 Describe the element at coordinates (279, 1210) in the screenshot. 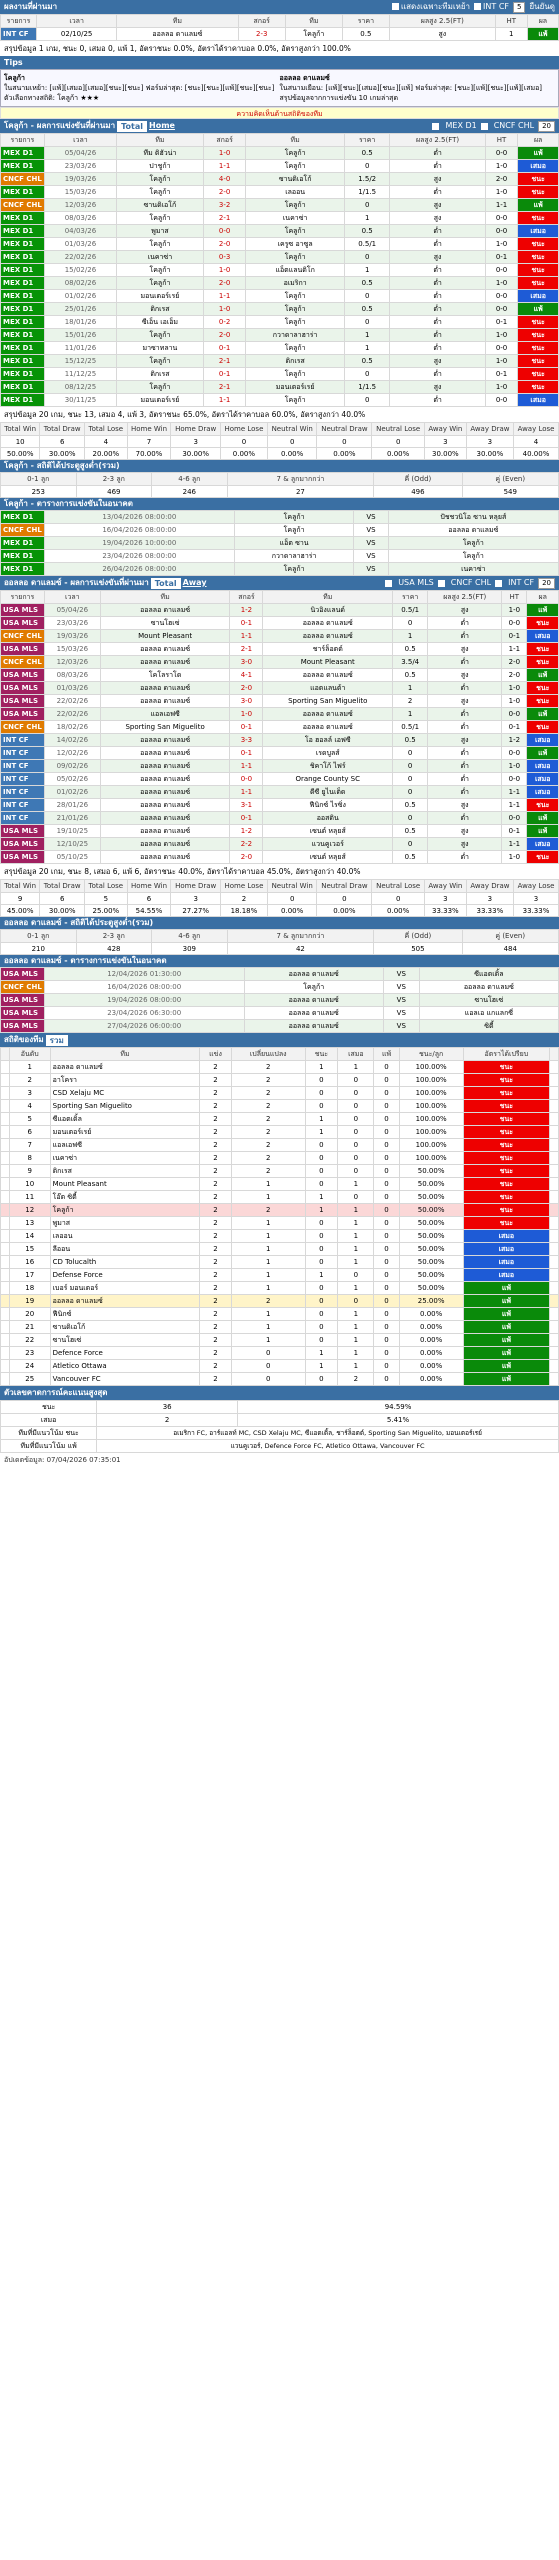

I see `rank-row: 12 โคลูก้า 2 2 1 1 0 50.00% ชนะ` at that location.